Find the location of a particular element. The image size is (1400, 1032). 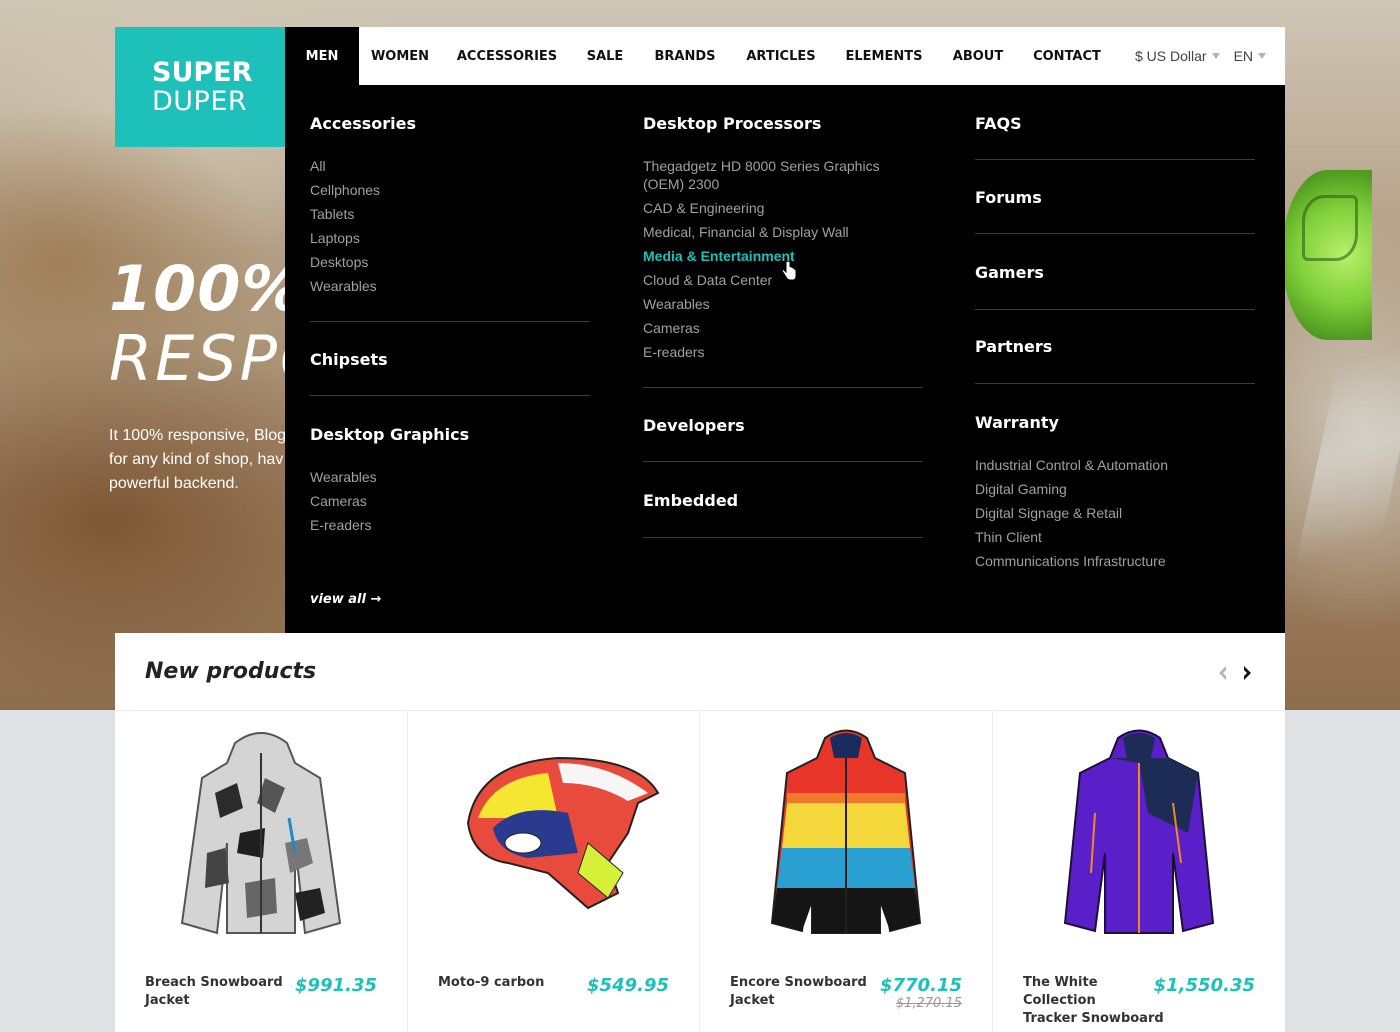

language-selector: EN is located at coordinates (1250, 56).